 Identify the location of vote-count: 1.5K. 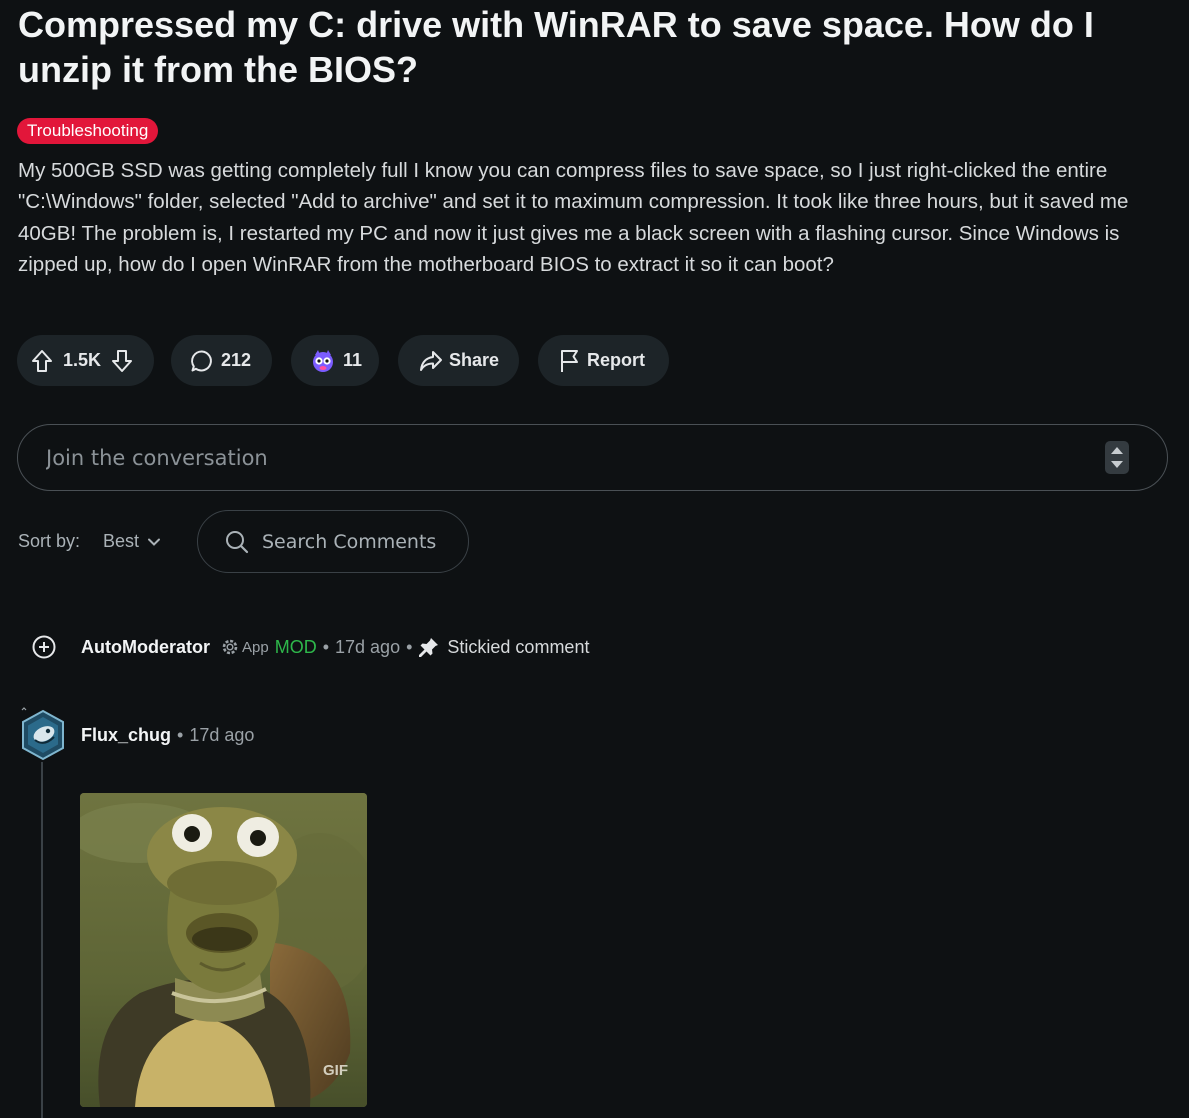
(82, 360).